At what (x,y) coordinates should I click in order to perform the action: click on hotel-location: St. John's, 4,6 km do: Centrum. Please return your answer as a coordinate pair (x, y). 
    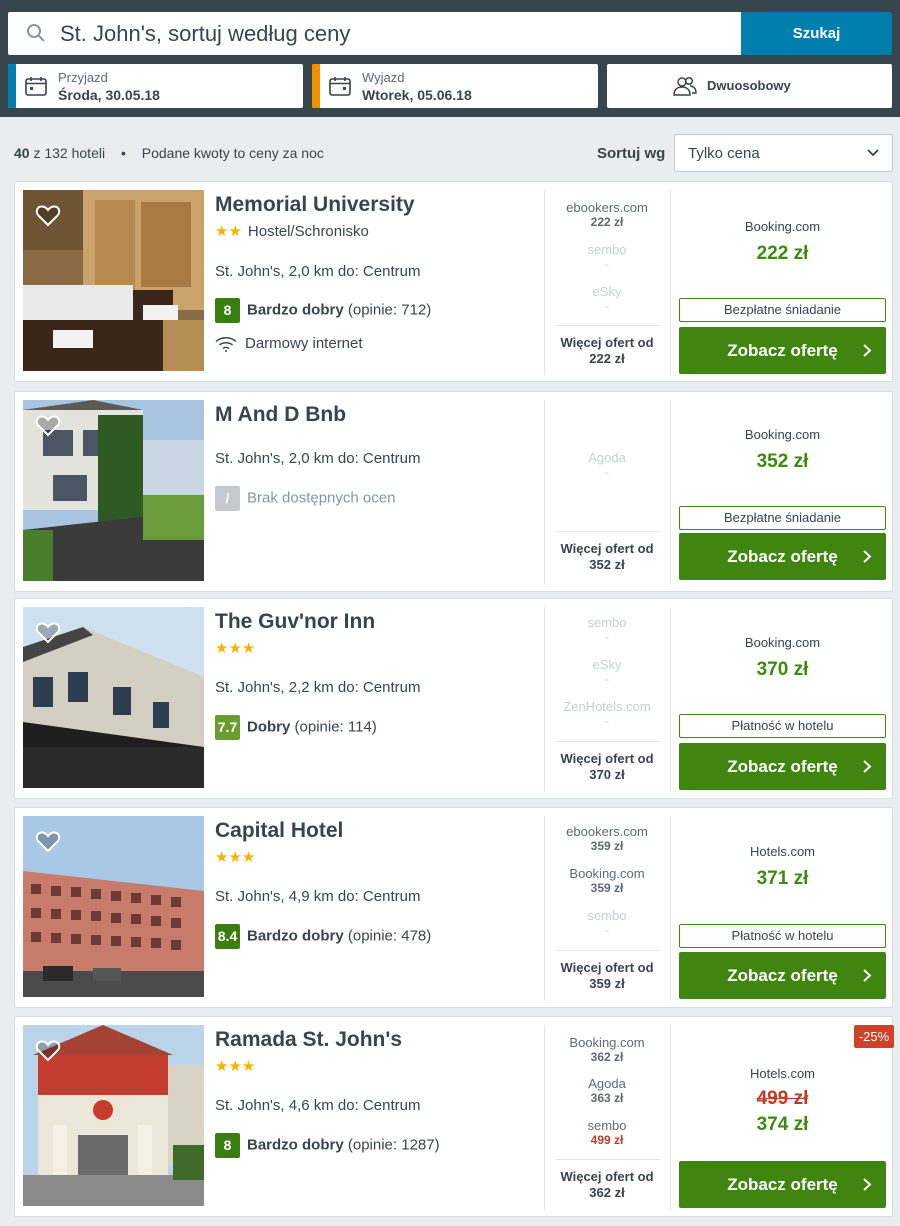
    Looking at the image, I should click on (317, 1105).